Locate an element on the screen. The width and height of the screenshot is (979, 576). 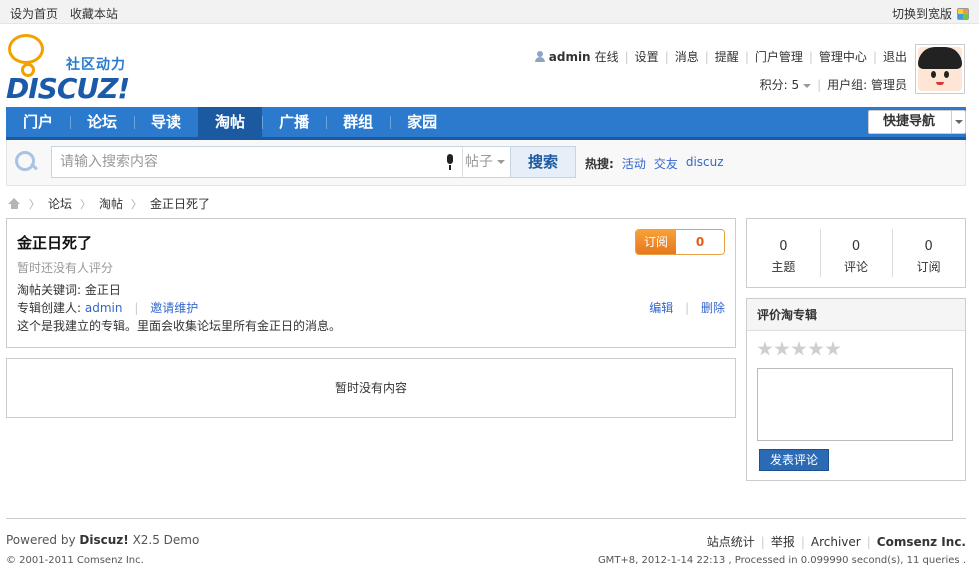
search-bar: 帖子 搜索 热搜: 活动 交友 discuz is located at coordinates (486, 163).